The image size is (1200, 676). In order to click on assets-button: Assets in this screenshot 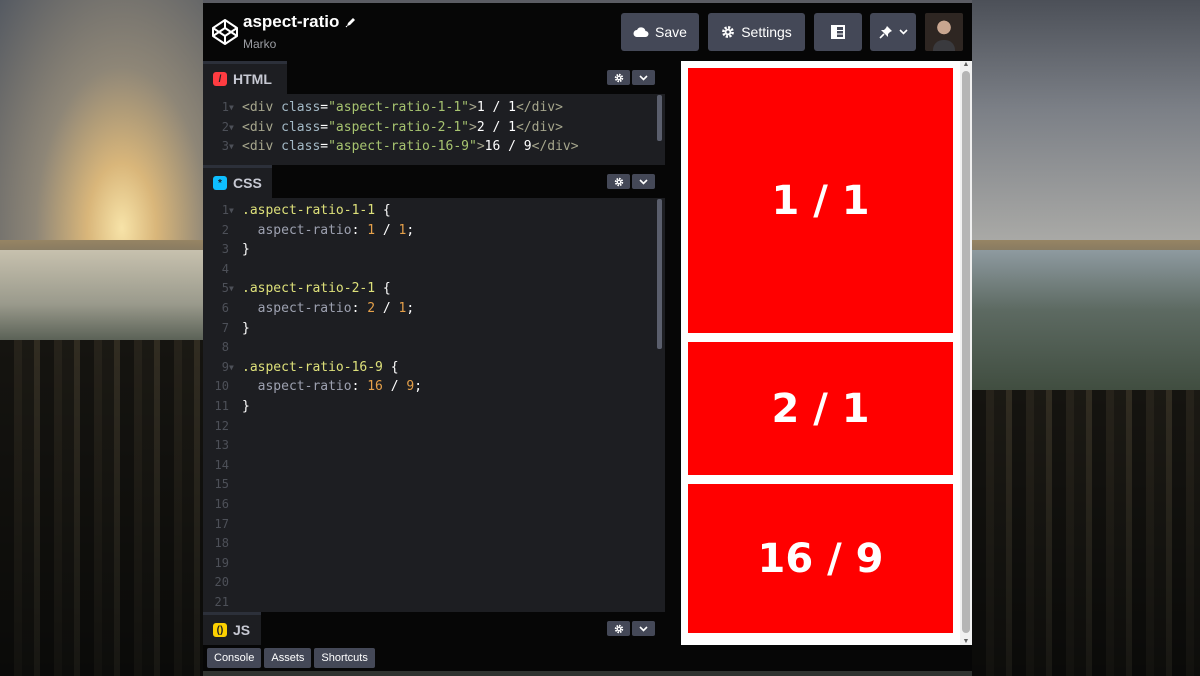, I will do `click(288, 658)`.